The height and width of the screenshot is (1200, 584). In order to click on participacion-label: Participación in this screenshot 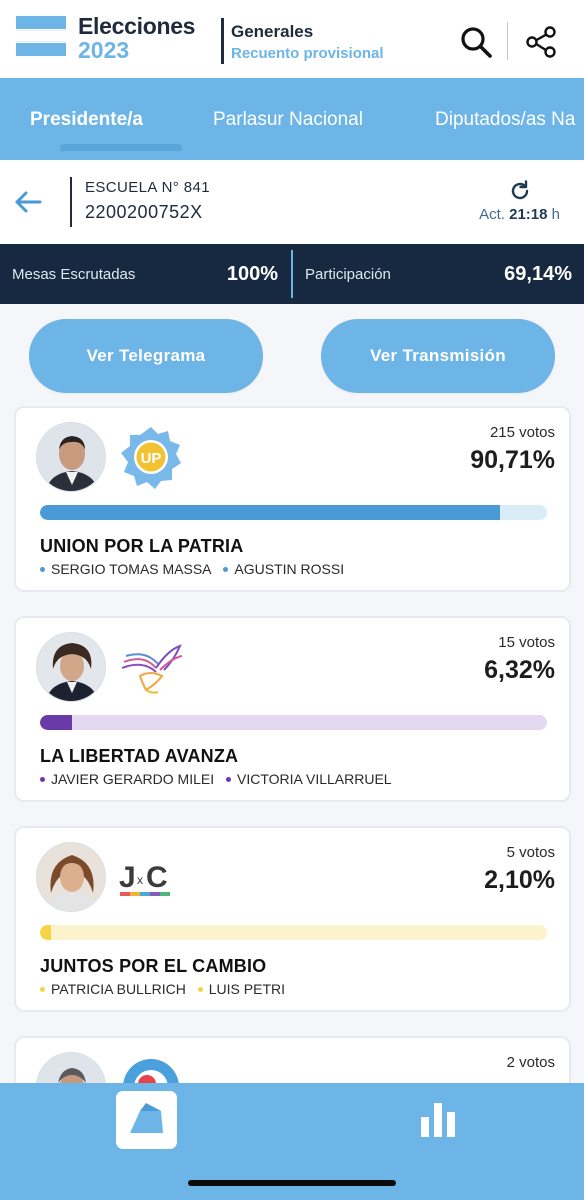, I will do `click(348, 274)`.